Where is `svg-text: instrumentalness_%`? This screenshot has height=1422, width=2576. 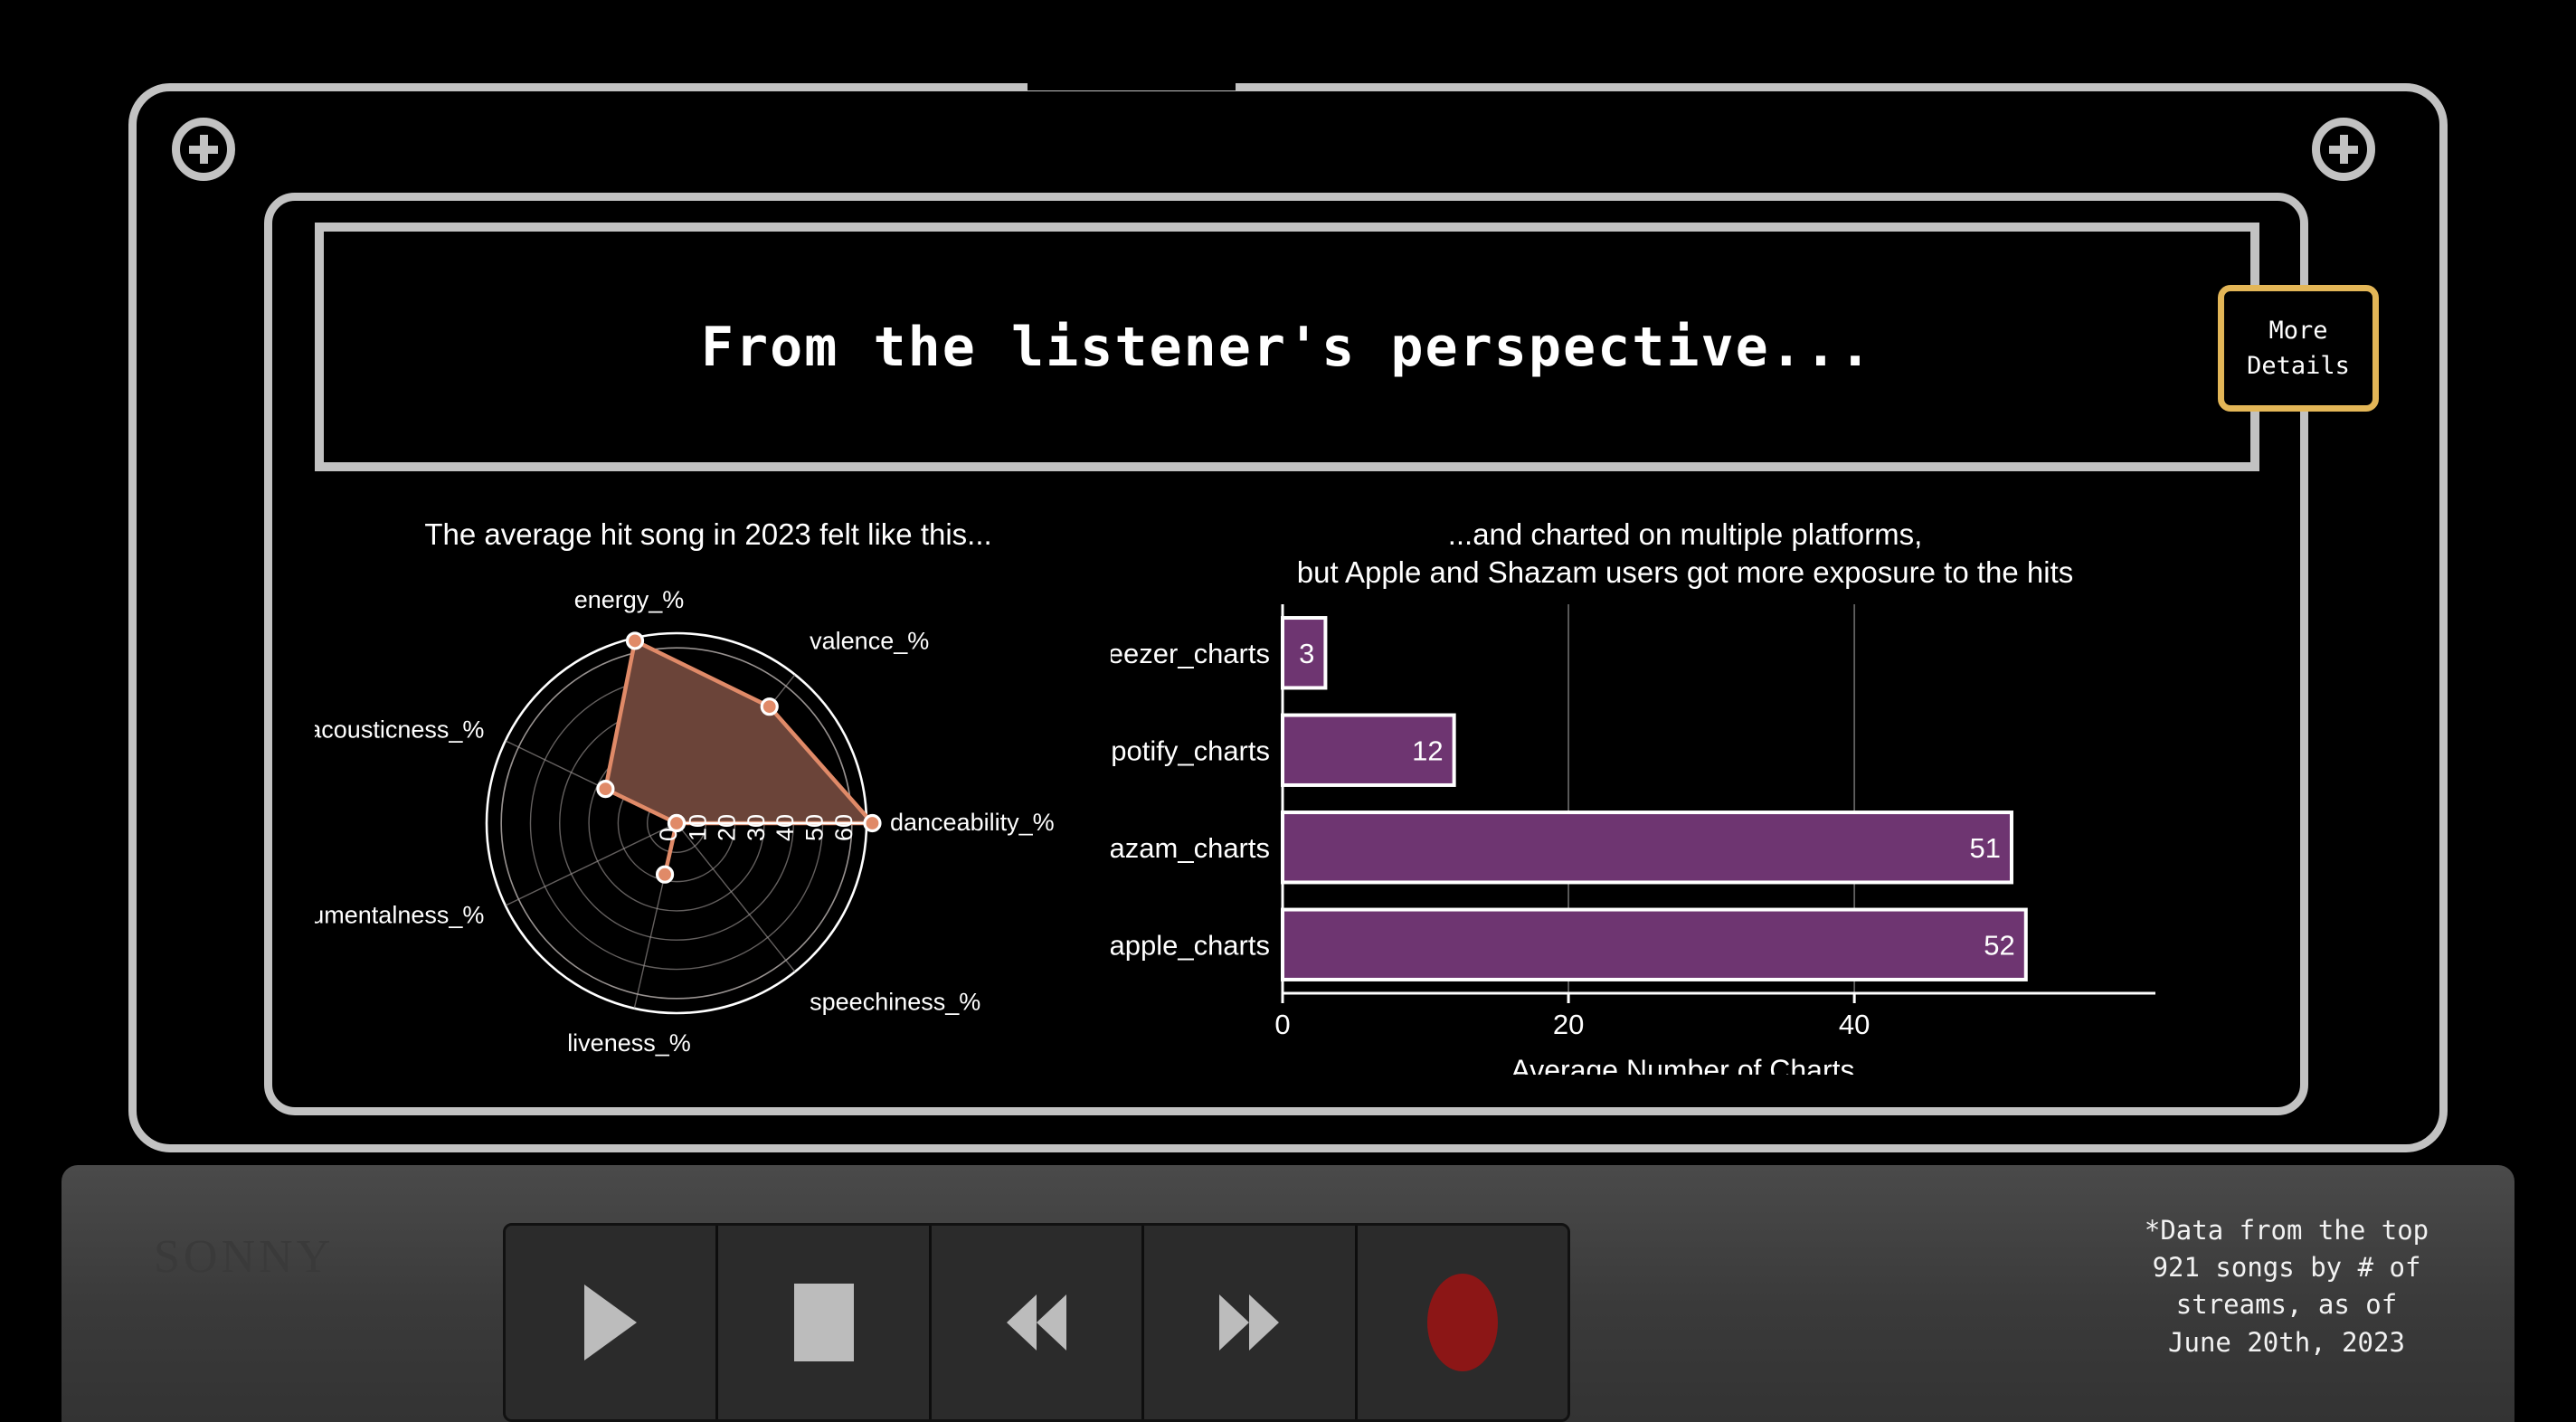
svg-text: instrumentalness_% is located at coordinates (400, 914).